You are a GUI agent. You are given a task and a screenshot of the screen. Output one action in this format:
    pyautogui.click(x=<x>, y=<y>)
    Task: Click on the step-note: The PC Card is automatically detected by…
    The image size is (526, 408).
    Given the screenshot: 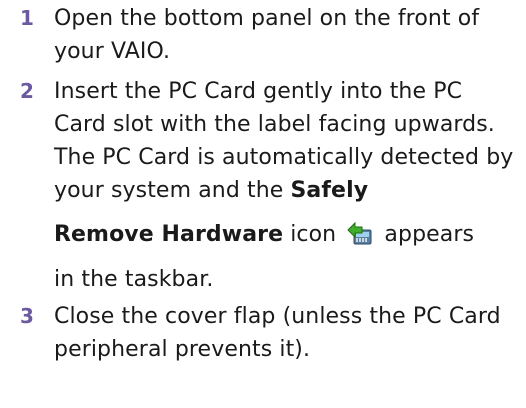 What is the action you would take?
    pyautogui.click(x=284, y=174)
    